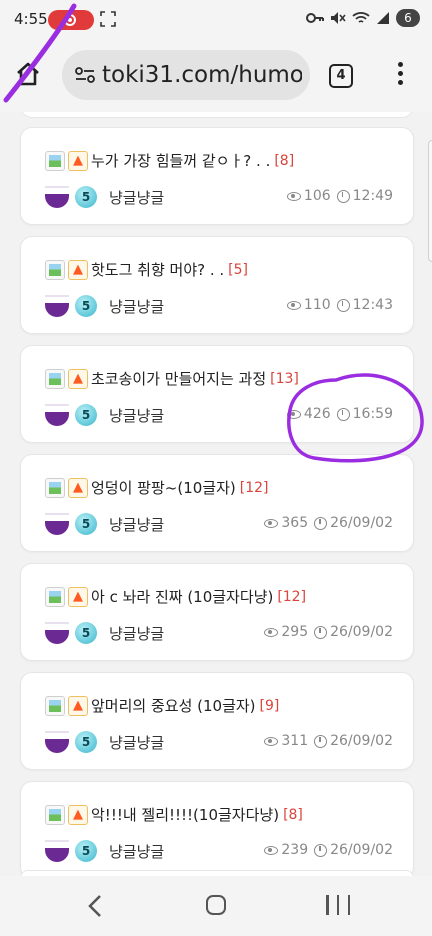 The height and width of the screenshot is (936, 432). Describe the element at coordinates (85, 75) in the screenshot. I see `site-settings-icon` at that location.